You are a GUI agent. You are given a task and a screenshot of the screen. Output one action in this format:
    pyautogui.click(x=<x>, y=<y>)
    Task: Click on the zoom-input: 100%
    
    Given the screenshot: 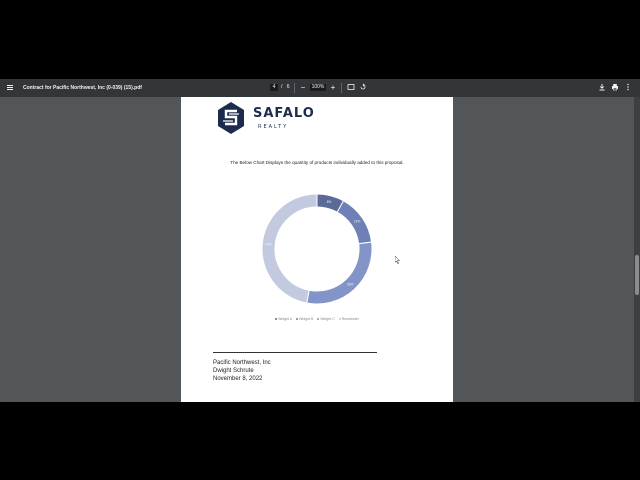 What is the action you would take?
    pyautogui.click(x=318, y=87)
    